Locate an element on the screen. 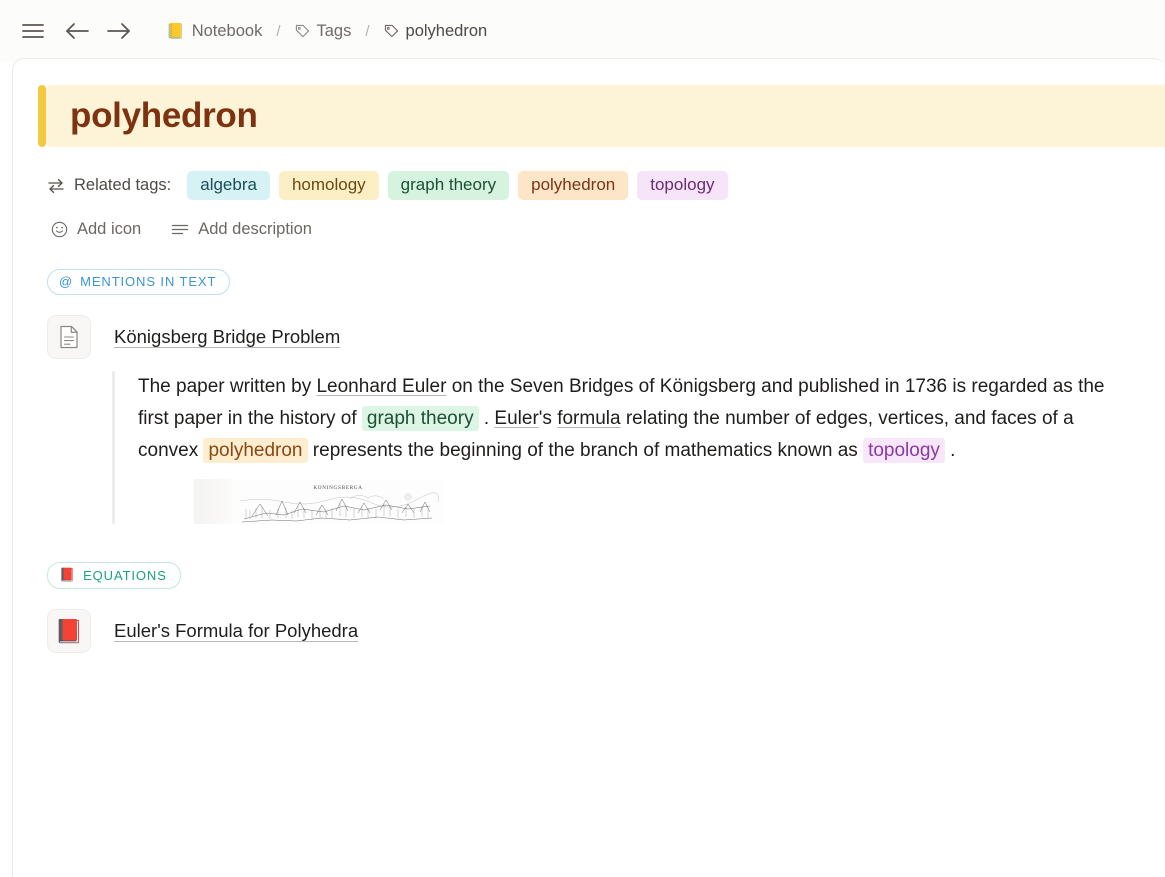  konigsberg-engraving-thumbnail: KONINGSBERGA is located at coordinates (338, 501).